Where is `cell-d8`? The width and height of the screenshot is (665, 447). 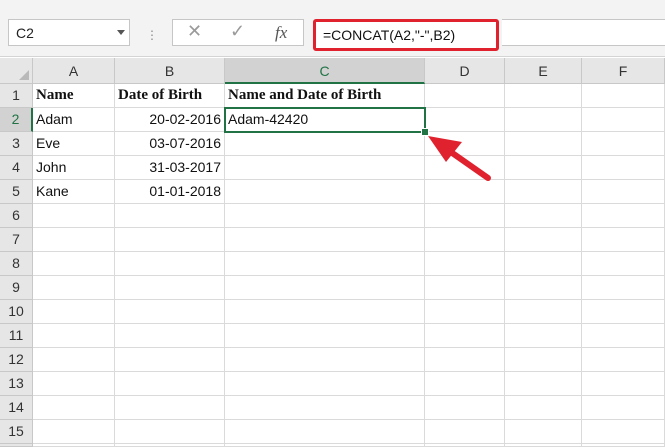
cell-d8 is located at coordinates (465, 264).